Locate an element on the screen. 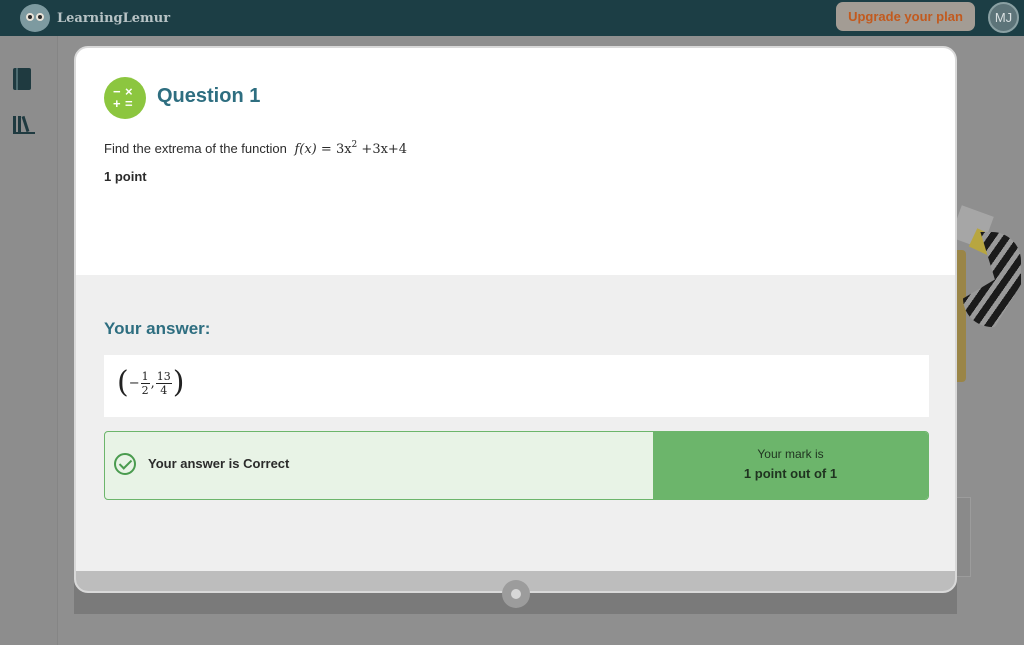 The width and height of the screenshot is (1024, 645). brand-name: LearningLemur is located at coordinates (114, 18).